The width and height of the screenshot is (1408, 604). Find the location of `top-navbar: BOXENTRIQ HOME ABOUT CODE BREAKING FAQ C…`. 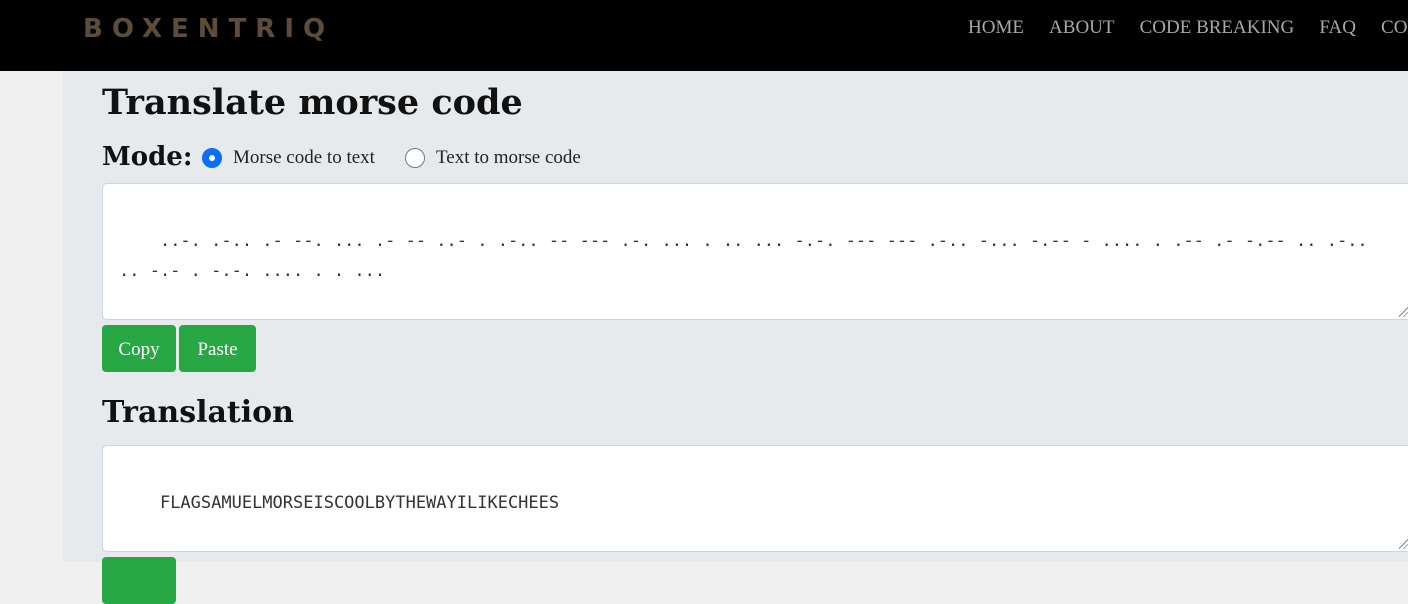

top-navbar: BOXENTRIQ HOME ABOUT CODE BREAKING FAQ C… is located at coordinates (704, 35).